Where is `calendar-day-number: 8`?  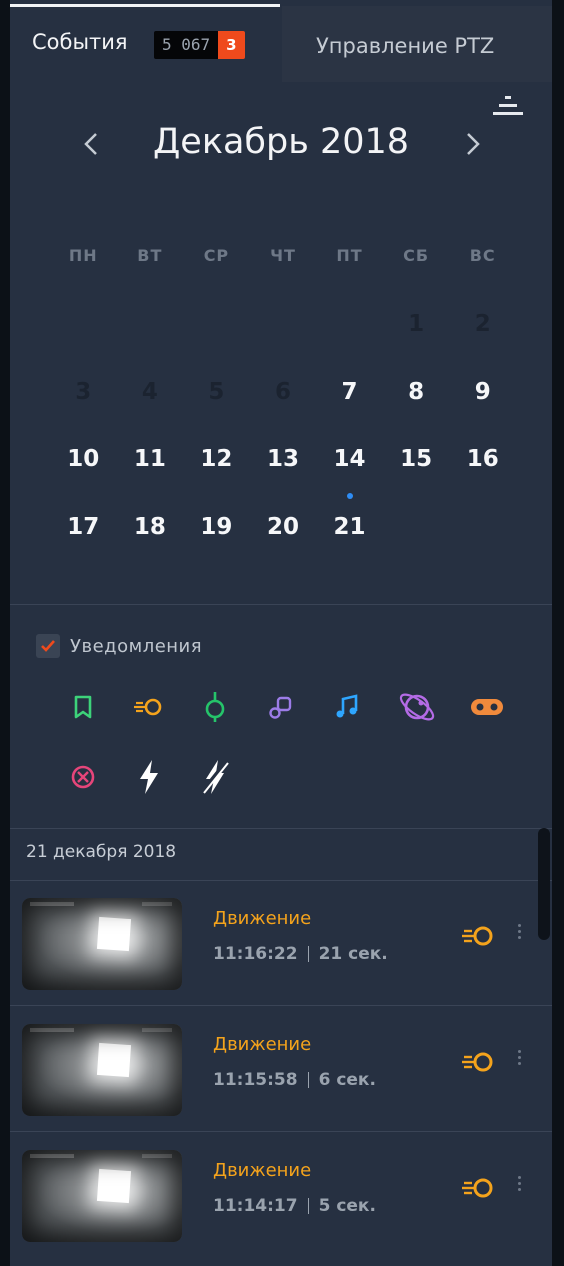
calendar-day-number: 8 is located at coordinates (416, 391).